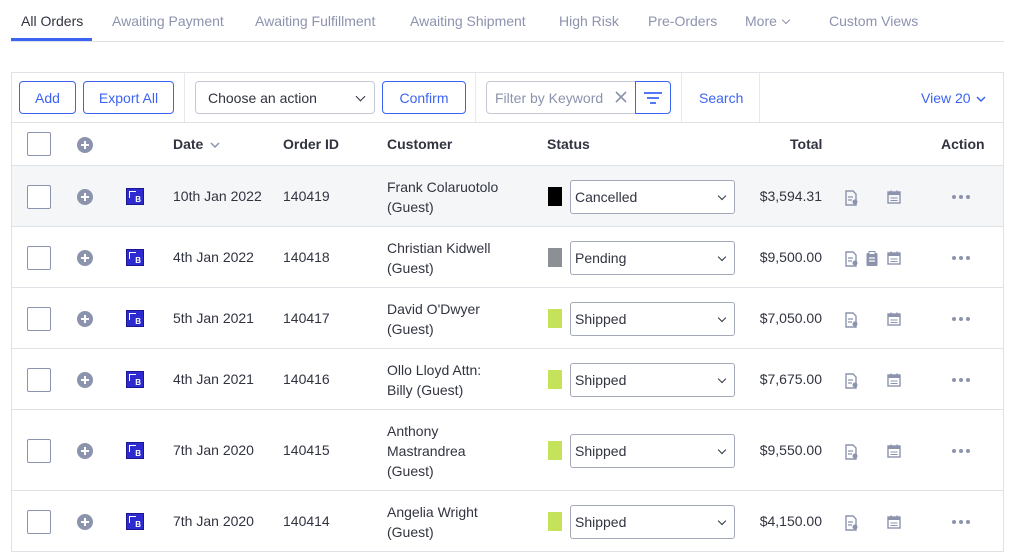 Image resolution: width=1015 pixels, height=552 pixels. I want to click on close-icon, so click(621, 97).